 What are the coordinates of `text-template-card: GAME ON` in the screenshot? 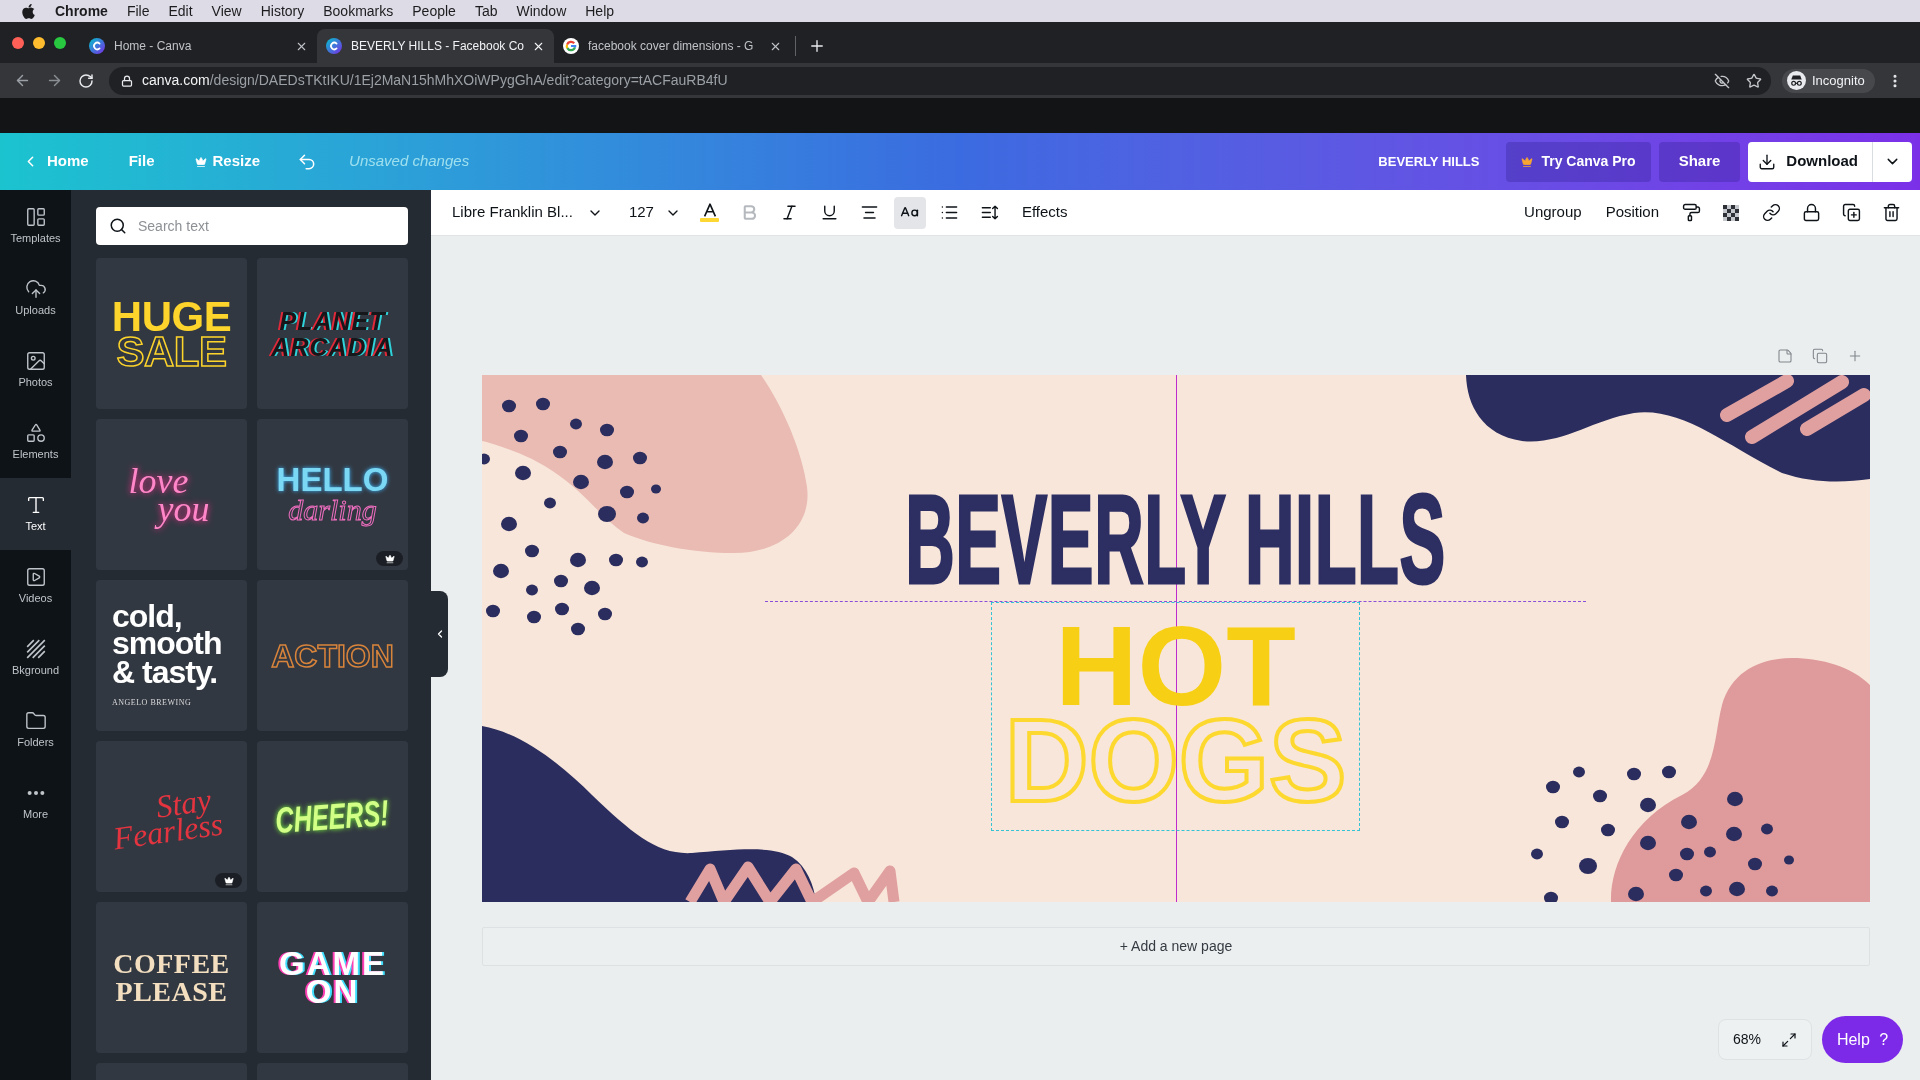 It's located at (332, 977).